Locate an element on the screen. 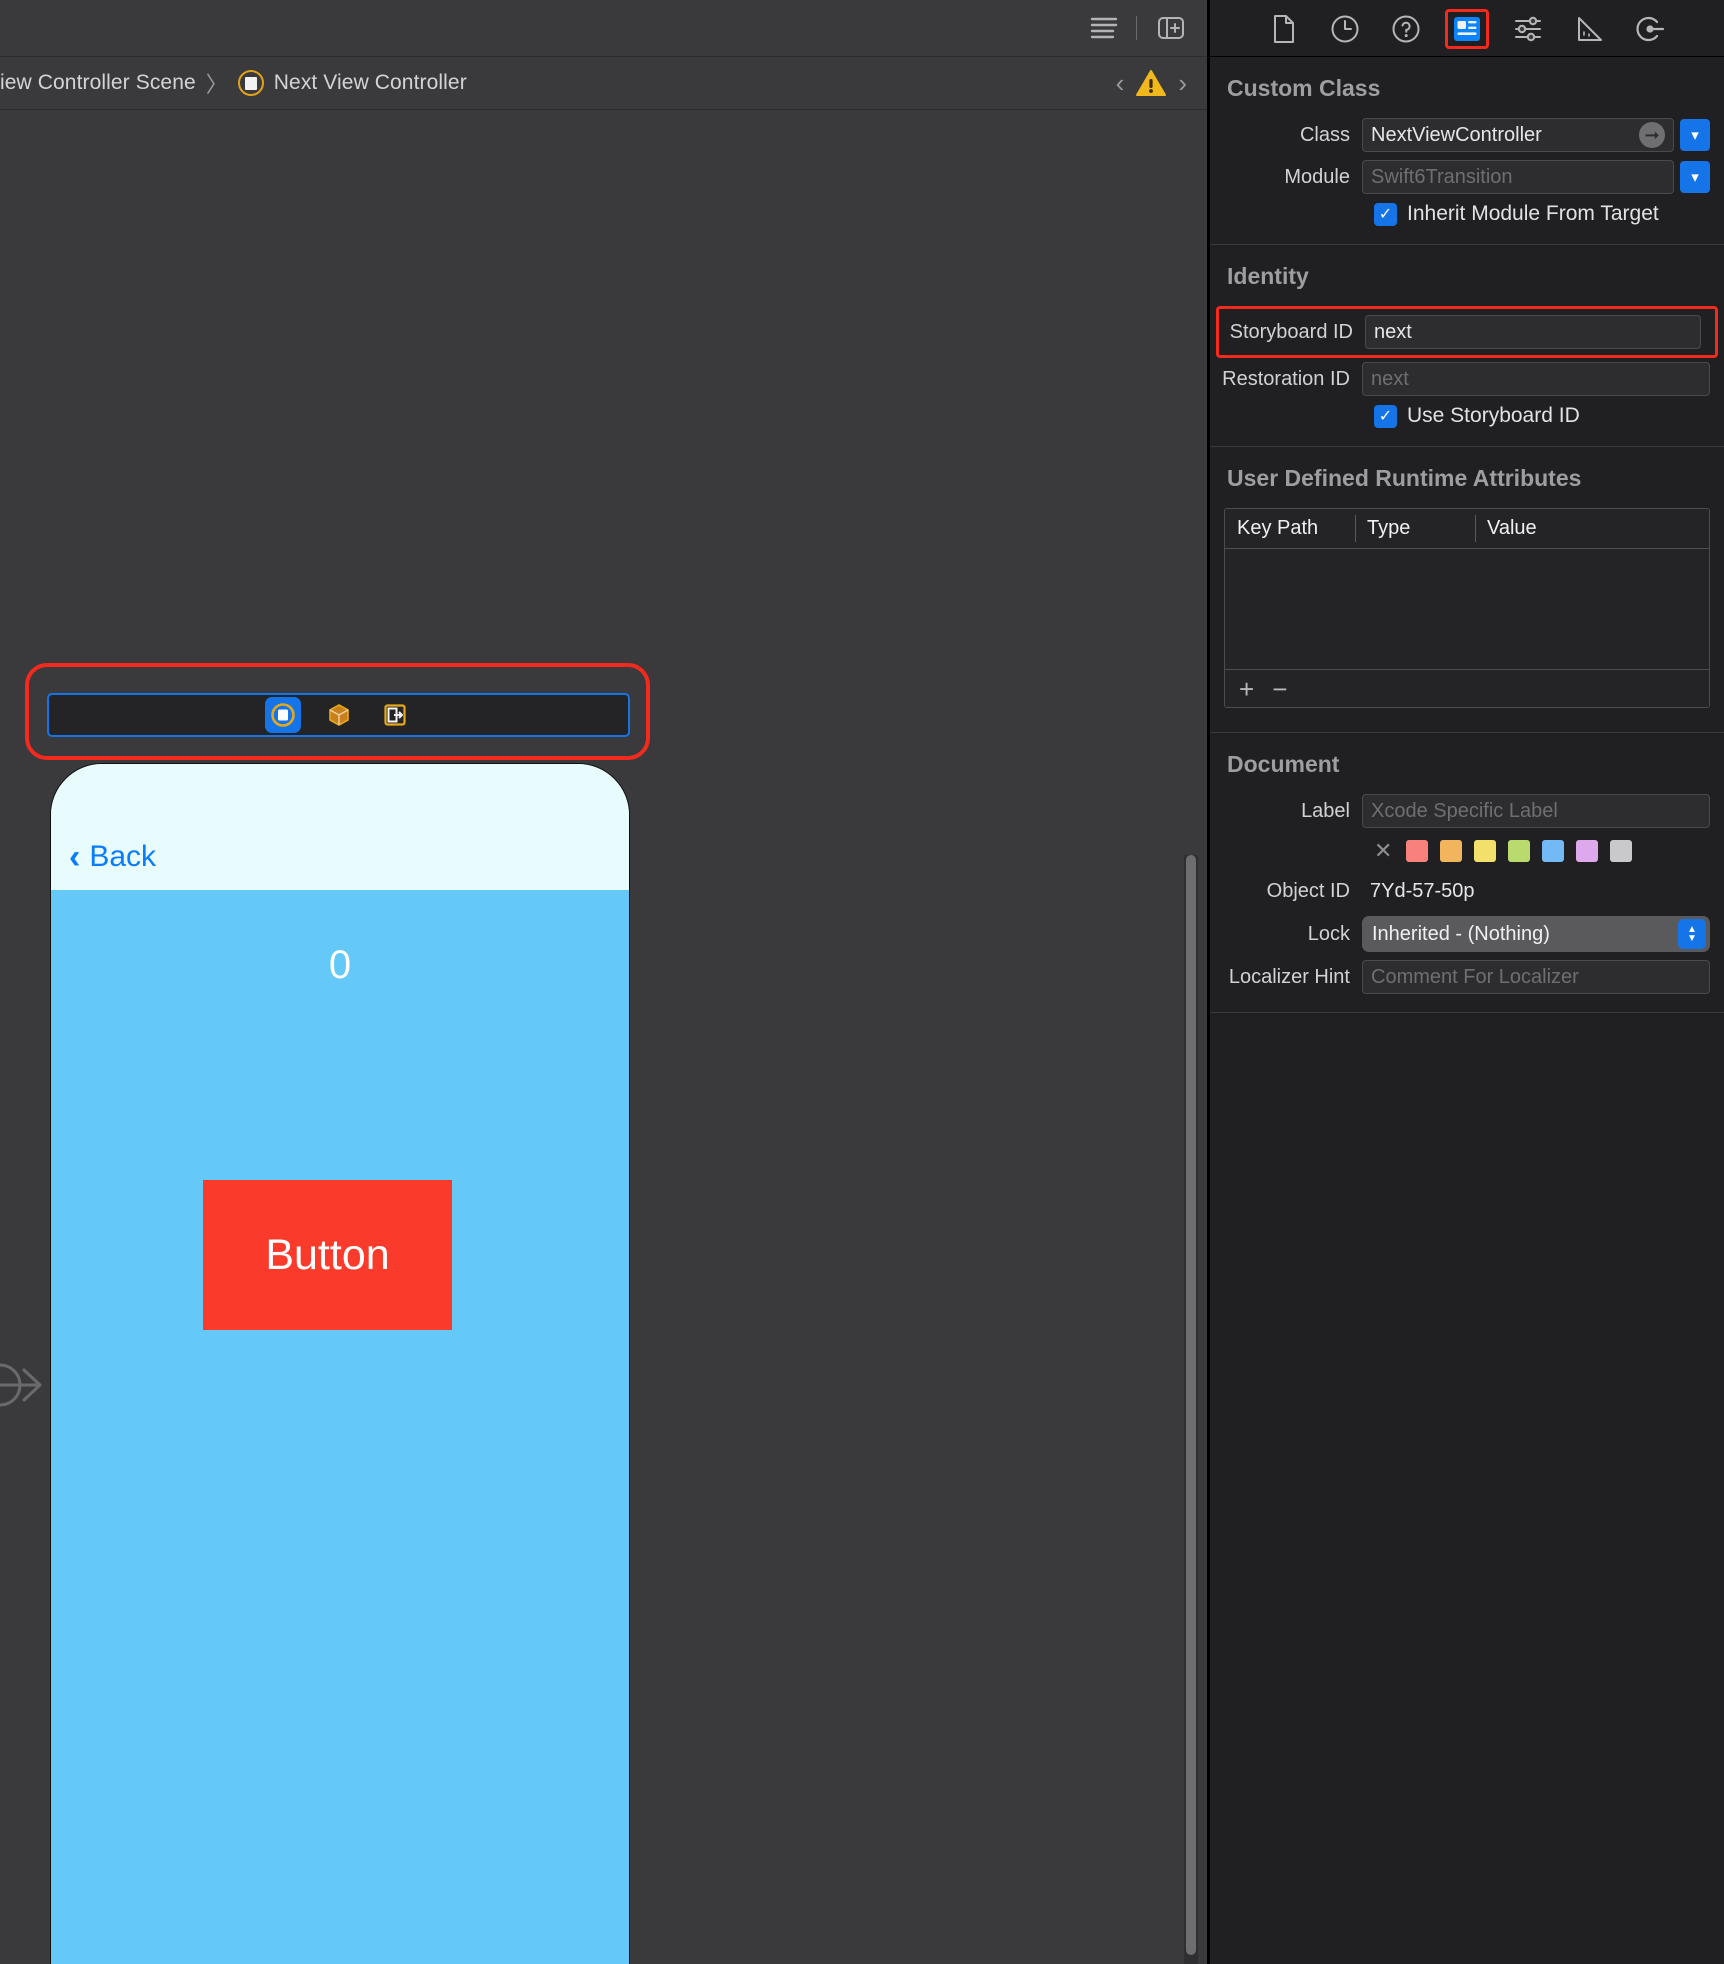 This screenshot has width=1724, height=1964. red-button: Button is located at coordinates (327, 1255).